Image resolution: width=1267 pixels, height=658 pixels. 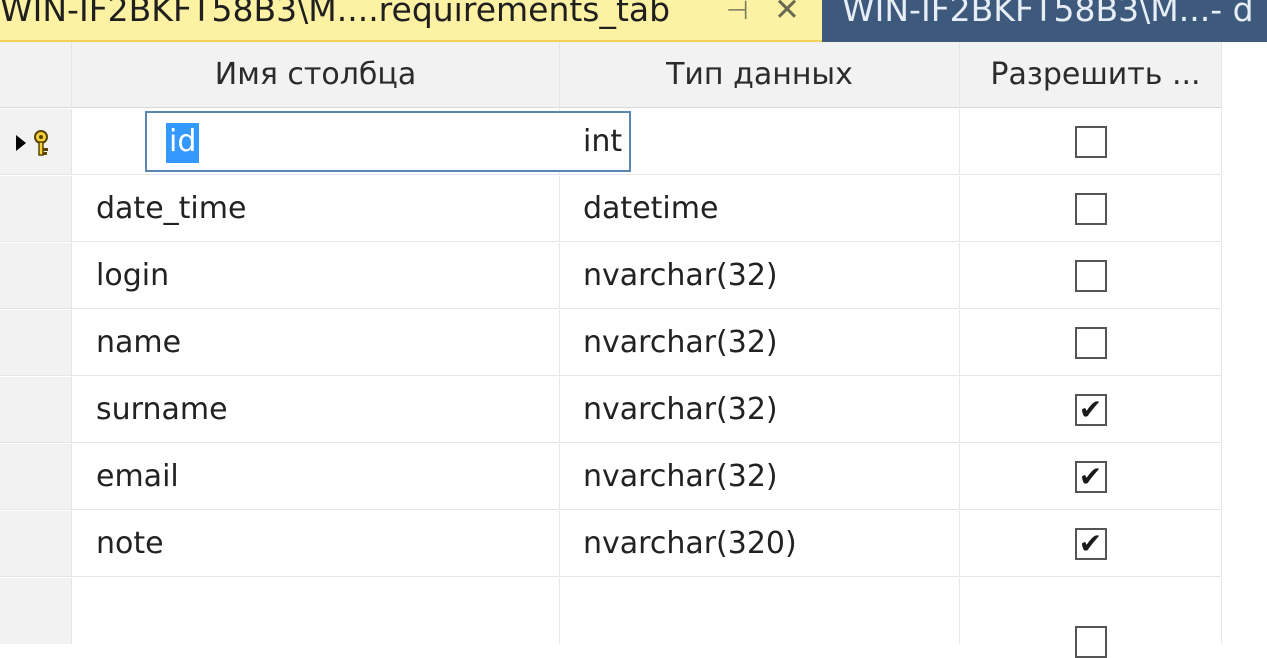 What do you see at coordinates (162, 409) in the screenshot?
I see `column-name-text: surname` at bounding box center [162, 409].